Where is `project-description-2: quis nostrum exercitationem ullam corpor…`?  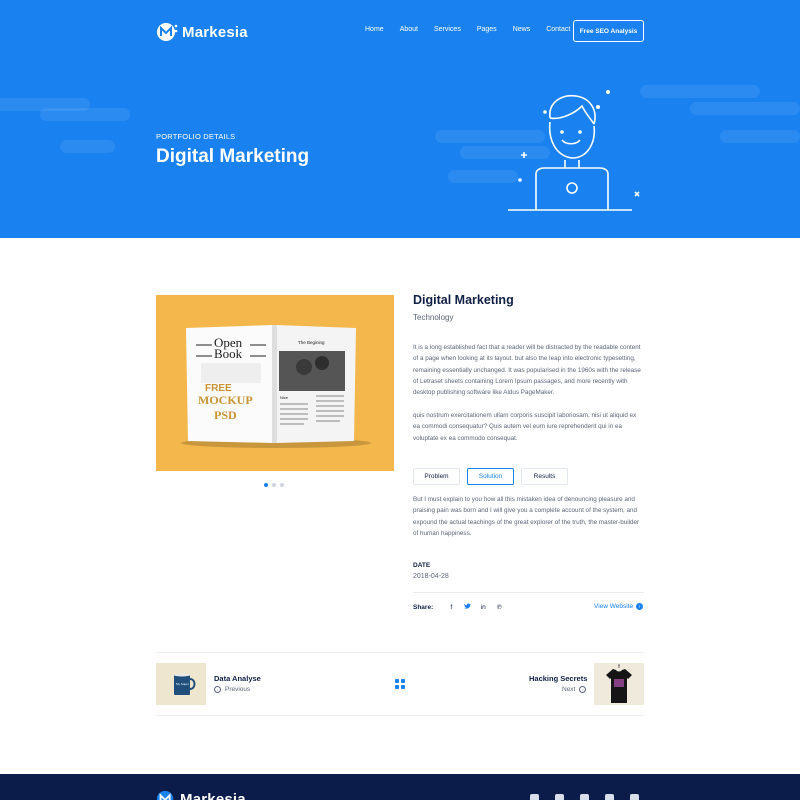 project-description-2: quis nostrum exercitationem ullam corpor… is located at coordinates (525, 427).